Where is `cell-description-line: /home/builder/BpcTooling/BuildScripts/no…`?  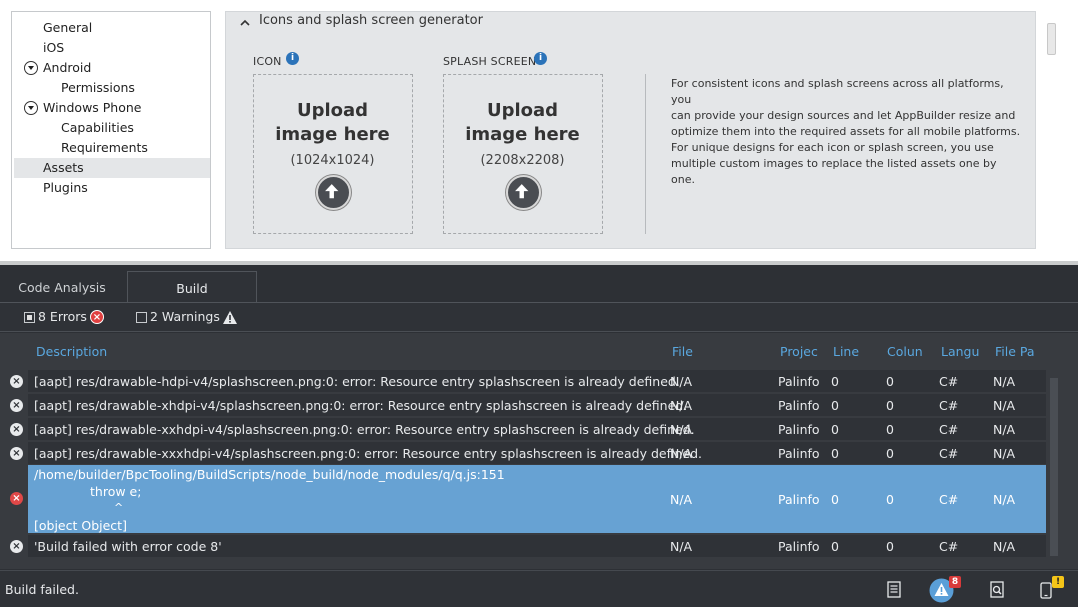
cell-description-line: /home/builder/BpcTooling/BuildScripts/no… is located at coordinates (269, 474).